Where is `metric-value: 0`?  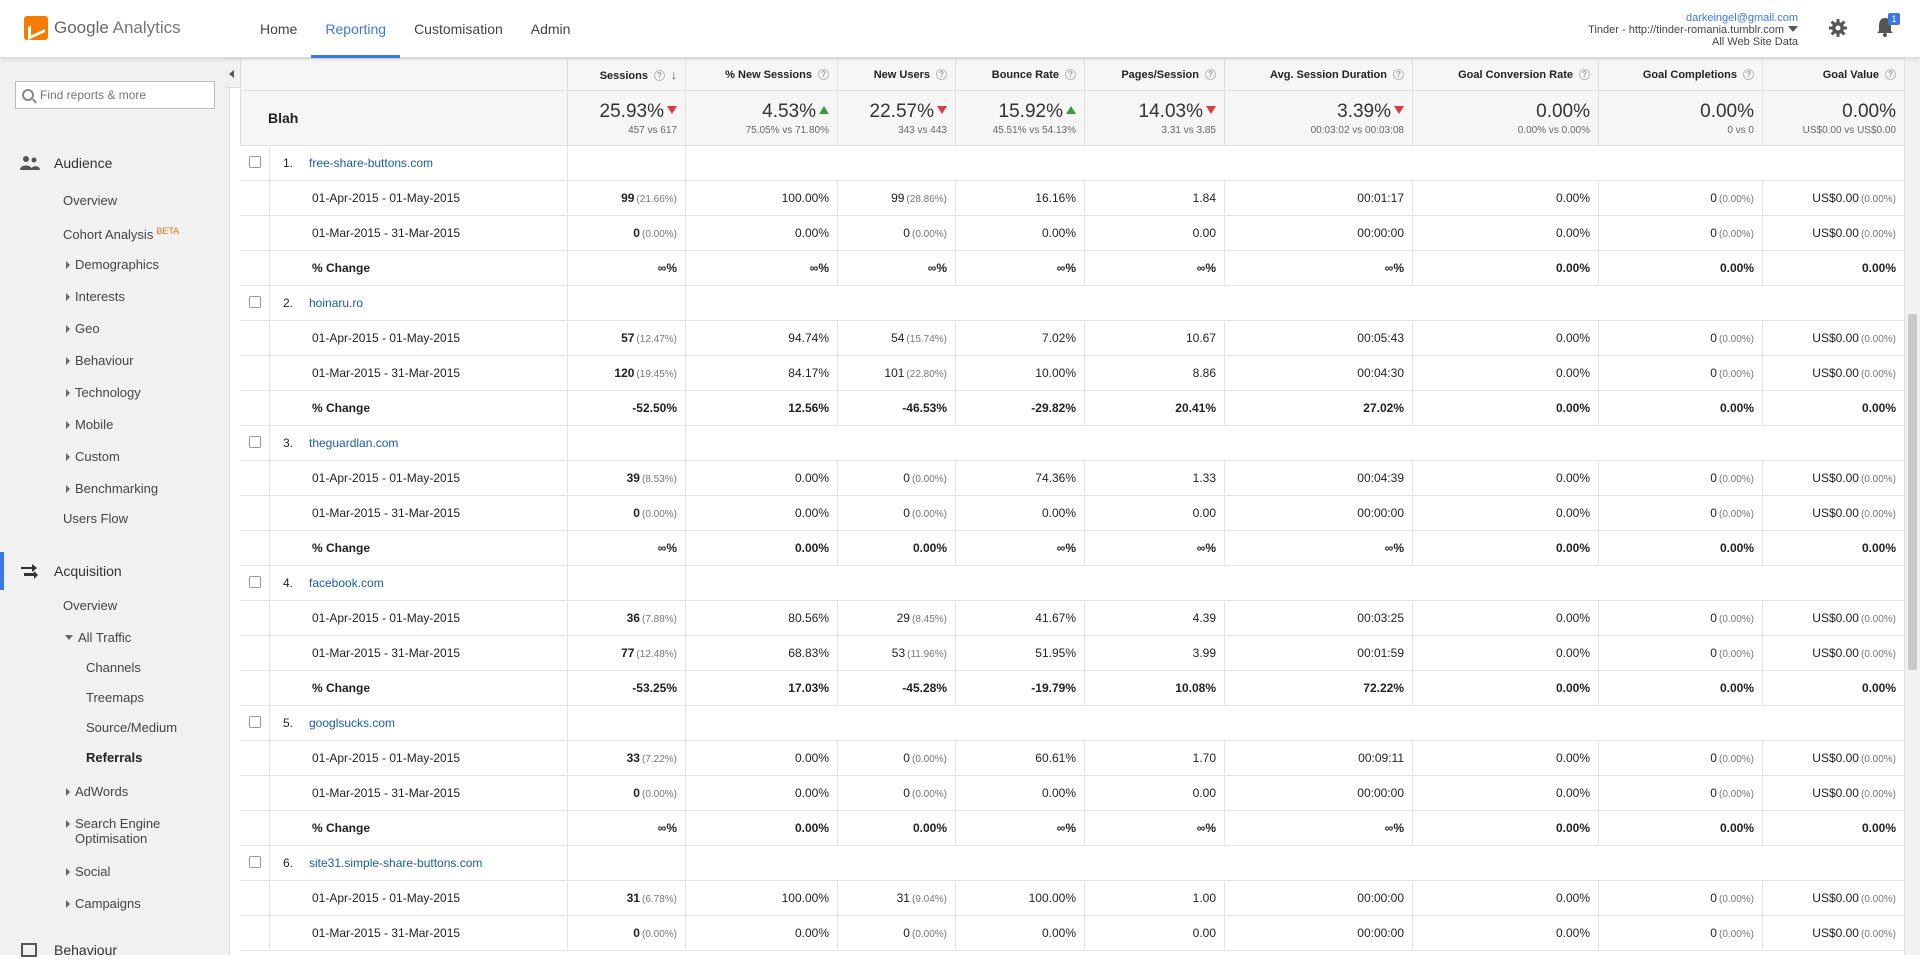 metric-value: 0 is located at coordinates (1713, 758).